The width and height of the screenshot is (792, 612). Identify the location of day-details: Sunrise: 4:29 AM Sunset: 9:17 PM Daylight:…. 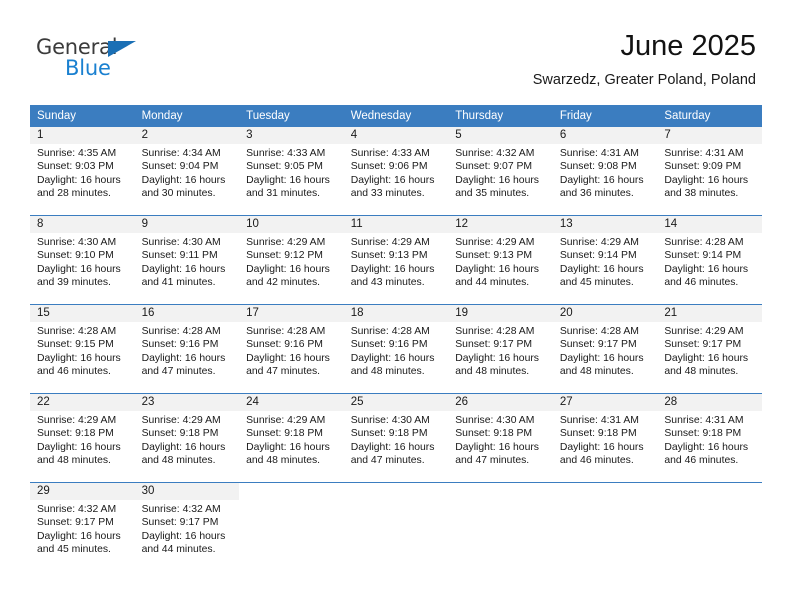
(709, 350).